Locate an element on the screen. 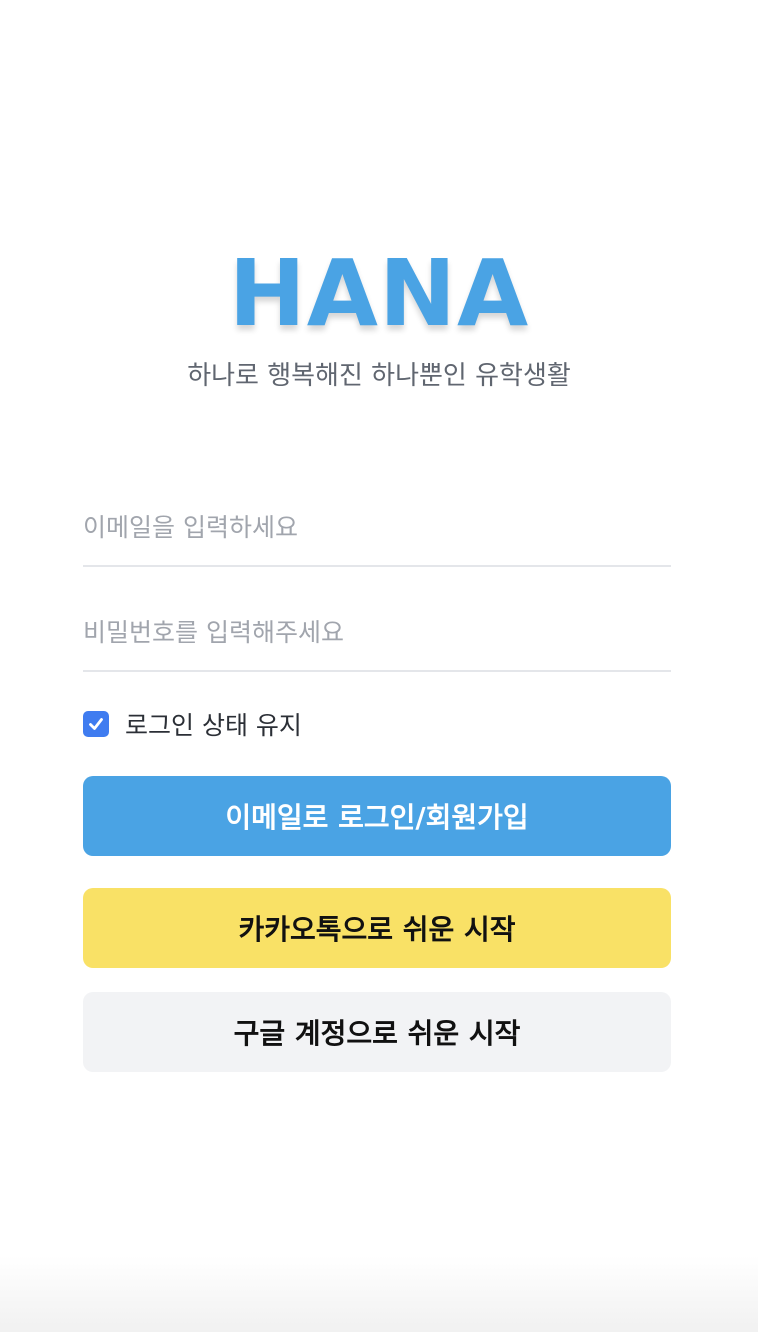 This screenshot has height=1332, width=758. app-logo: HANA is located at coordinates (379, 293).